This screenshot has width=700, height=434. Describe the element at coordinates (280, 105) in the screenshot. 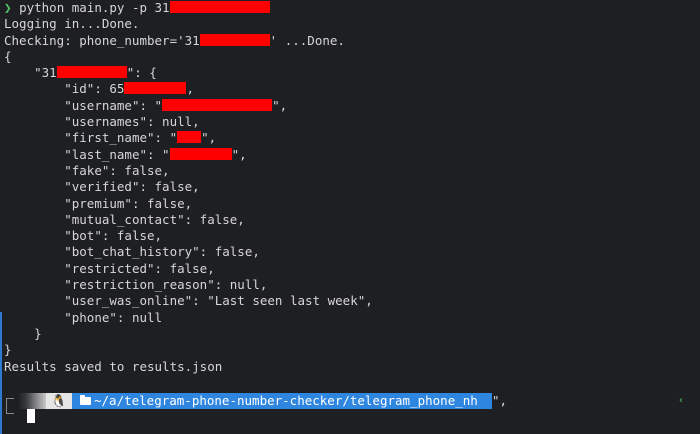

I see `json-username-suffix: ",` at that location.